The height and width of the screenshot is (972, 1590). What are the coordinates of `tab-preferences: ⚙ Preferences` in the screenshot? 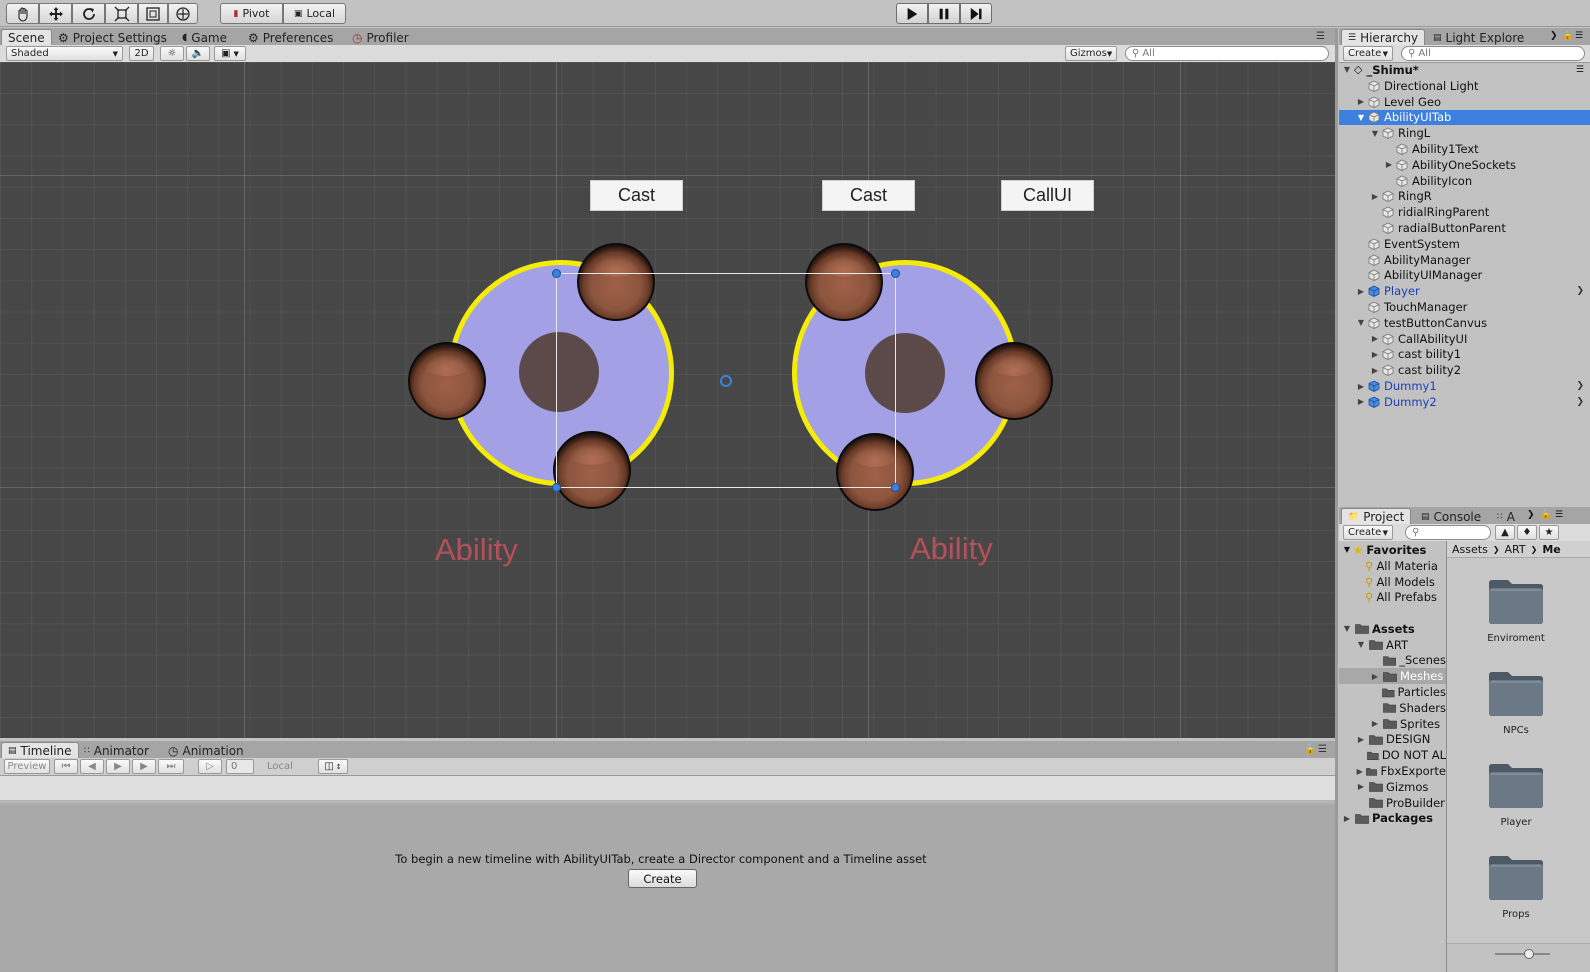 It's located at (290, 37).